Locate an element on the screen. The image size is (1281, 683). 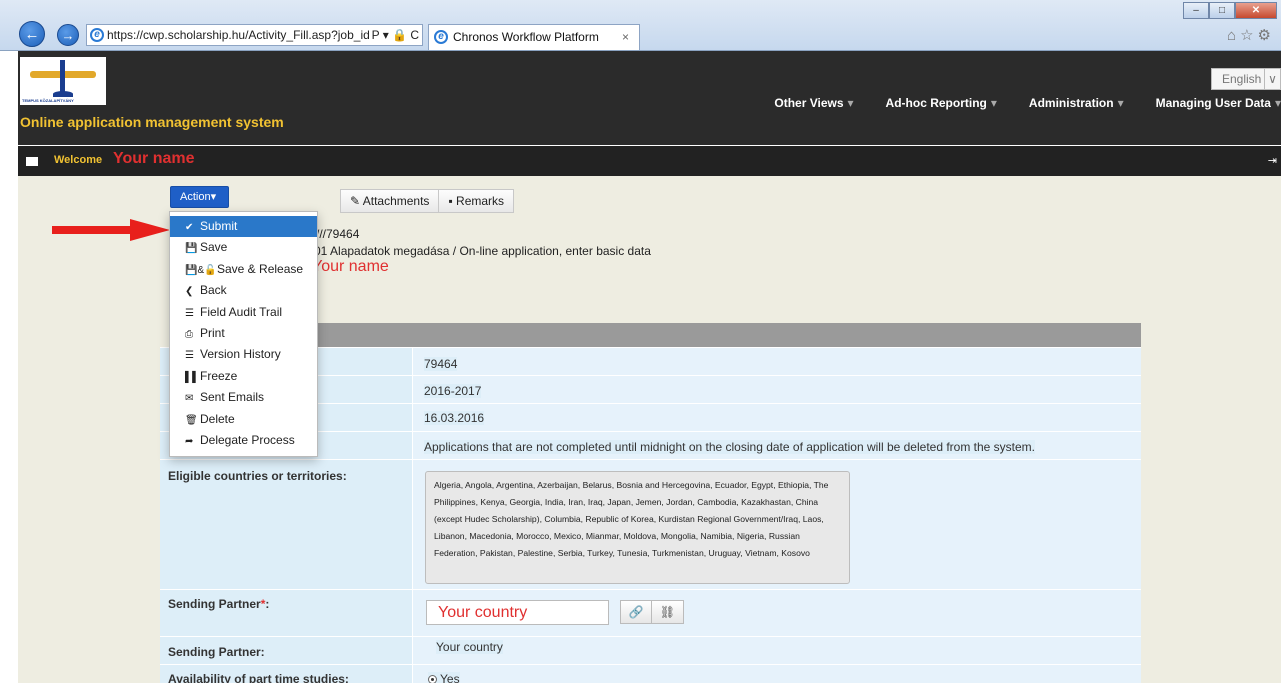
menu-item-delete: 🗑 Delete is located at coordinates (243, 419).